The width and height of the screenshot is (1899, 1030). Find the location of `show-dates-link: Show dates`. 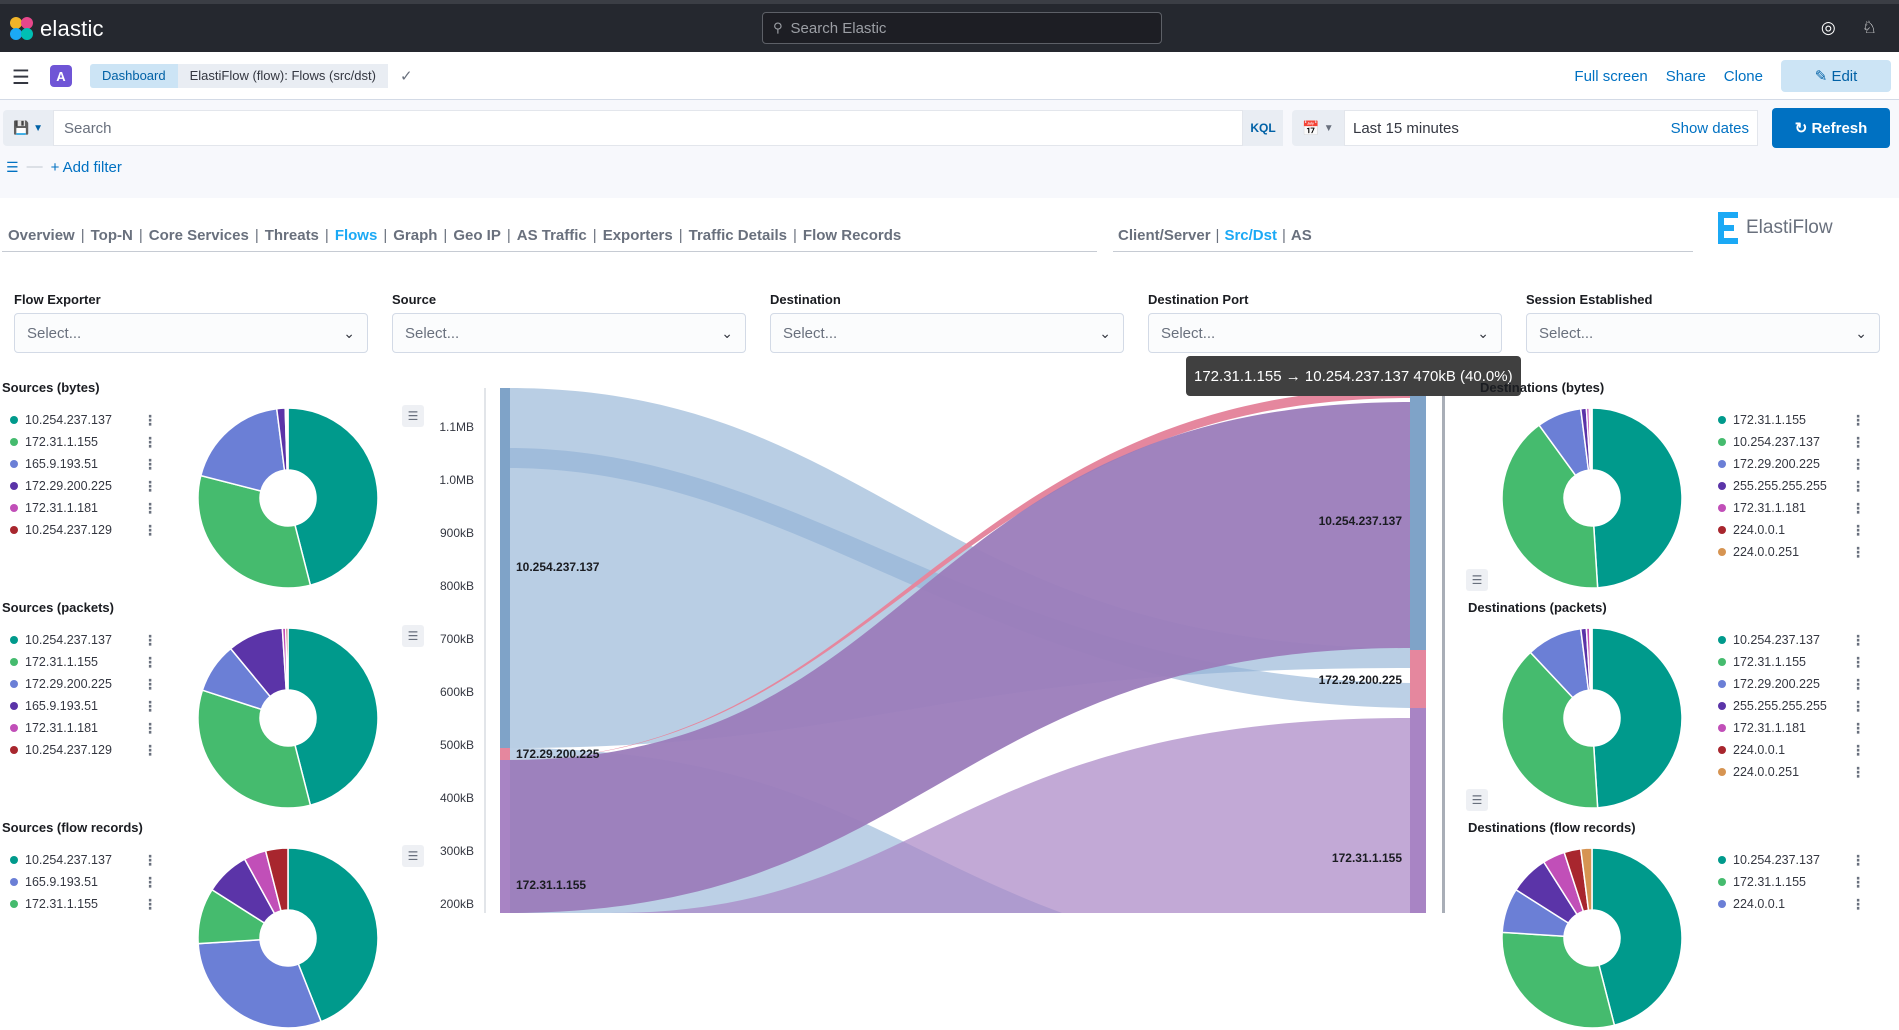

show-dates-link: Show dates is located at coordinates (1710, 128).